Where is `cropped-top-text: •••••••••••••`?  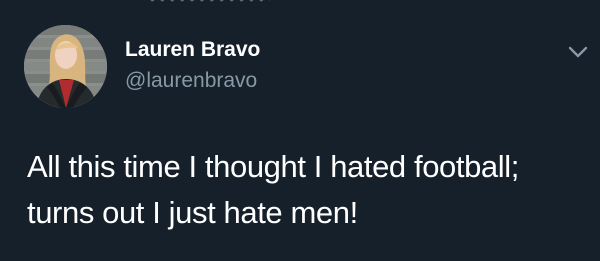
cropped-top-text: ••••••••••••• is located at coordinates (210, 2).